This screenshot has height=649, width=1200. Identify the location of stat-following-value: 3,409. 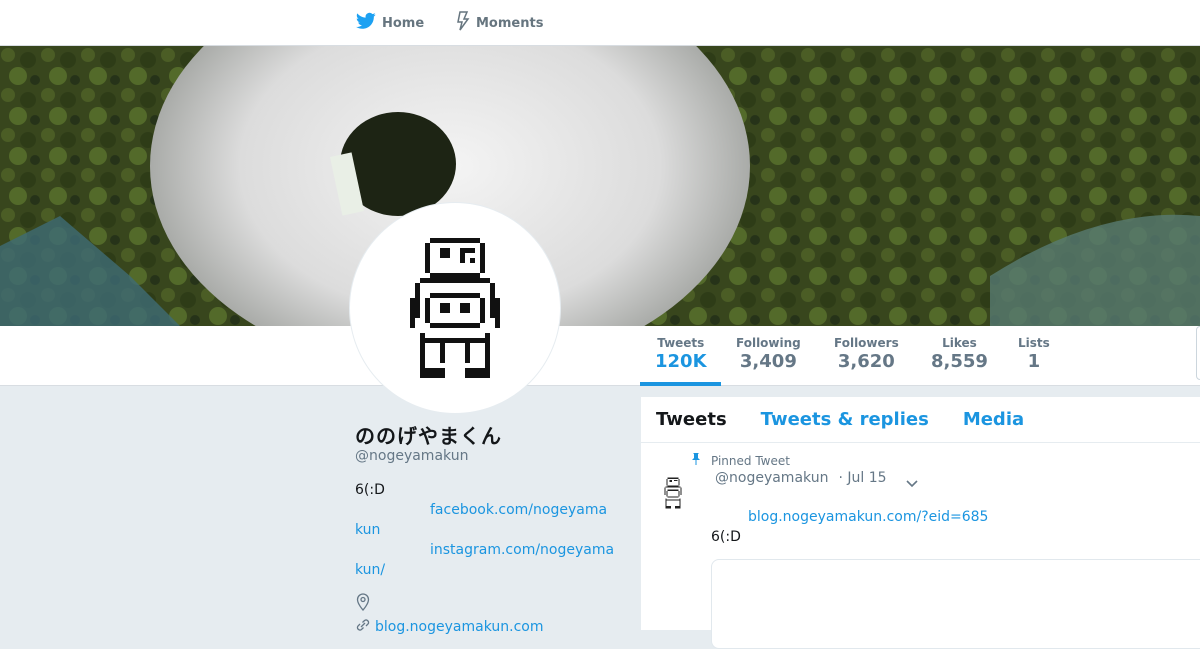
(768, 361).